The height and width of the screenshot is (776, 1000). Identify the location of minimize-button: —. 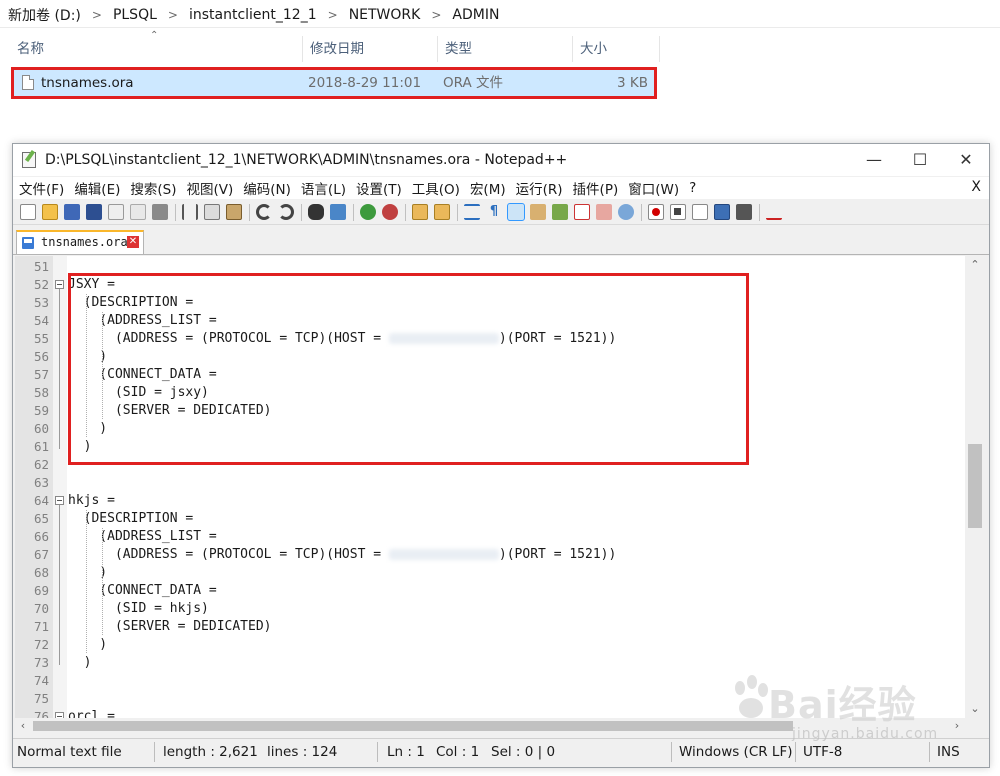
(874, 160).